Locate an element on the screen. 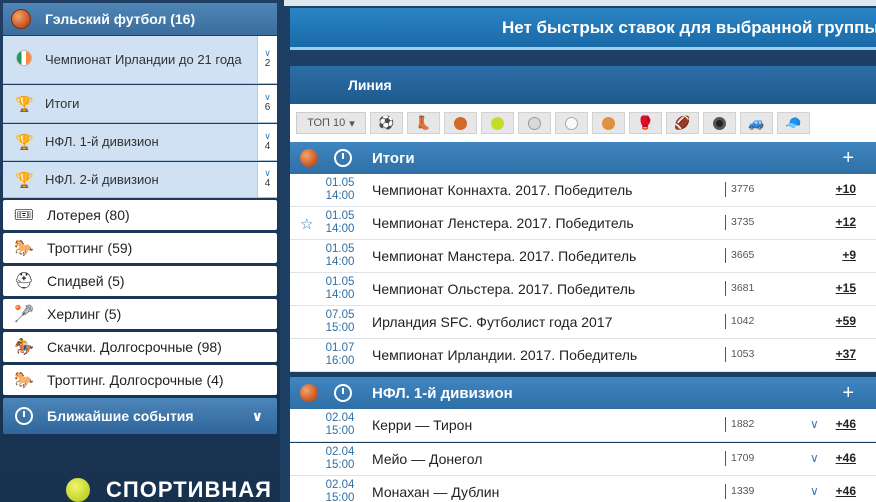  more-bets-link: +37 is located at coordinates (846, 354).